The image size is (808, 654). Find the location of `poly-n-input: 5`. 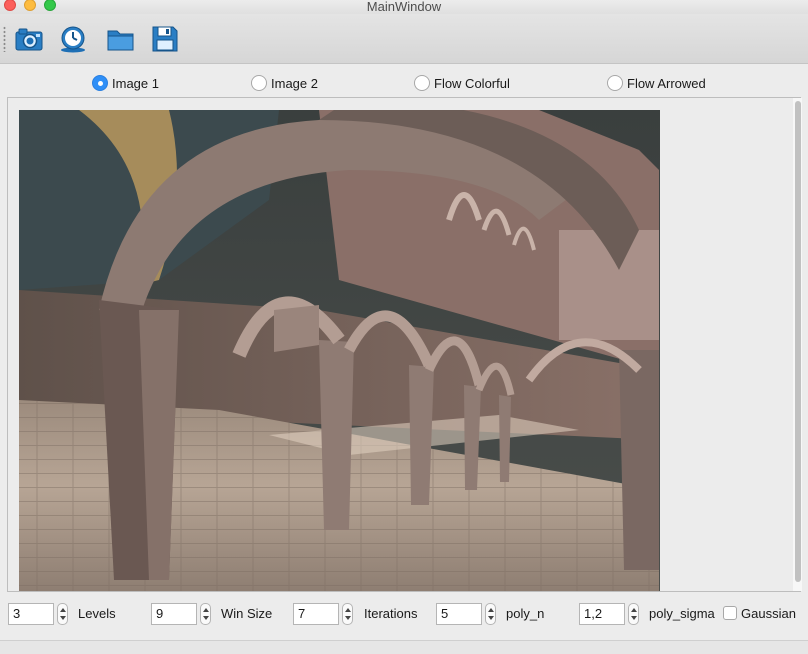

poly-n-input: 5 is located at coordinates (459, 613).